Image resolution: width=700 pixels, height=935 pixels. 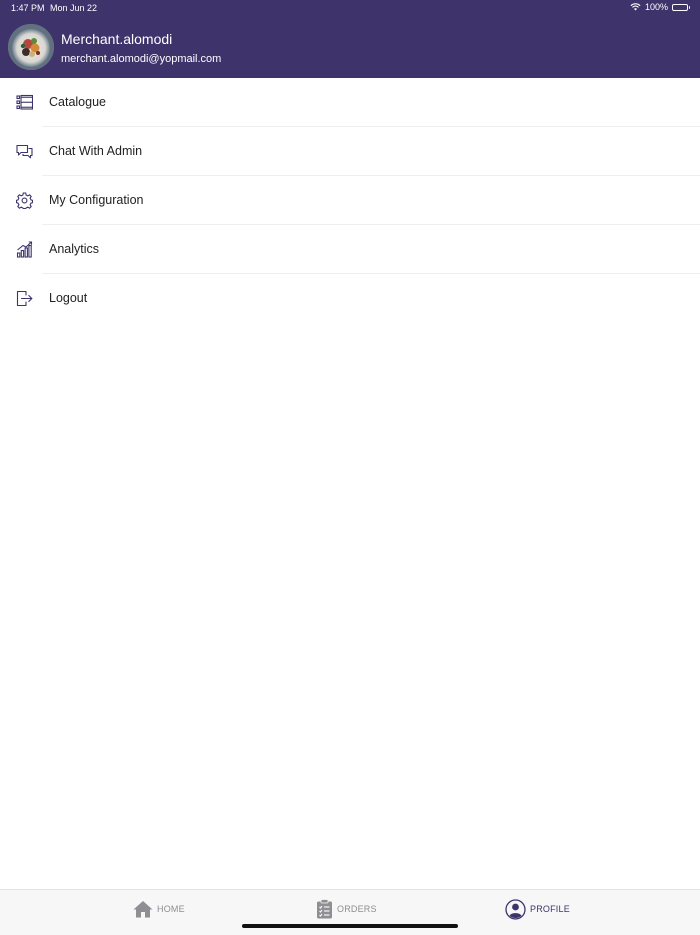 What do you see at coordinates (141, 59) in the screenshot?
I see `user-email: merchant.alomodi@yopmail.com` at bounding box center [141, 59].